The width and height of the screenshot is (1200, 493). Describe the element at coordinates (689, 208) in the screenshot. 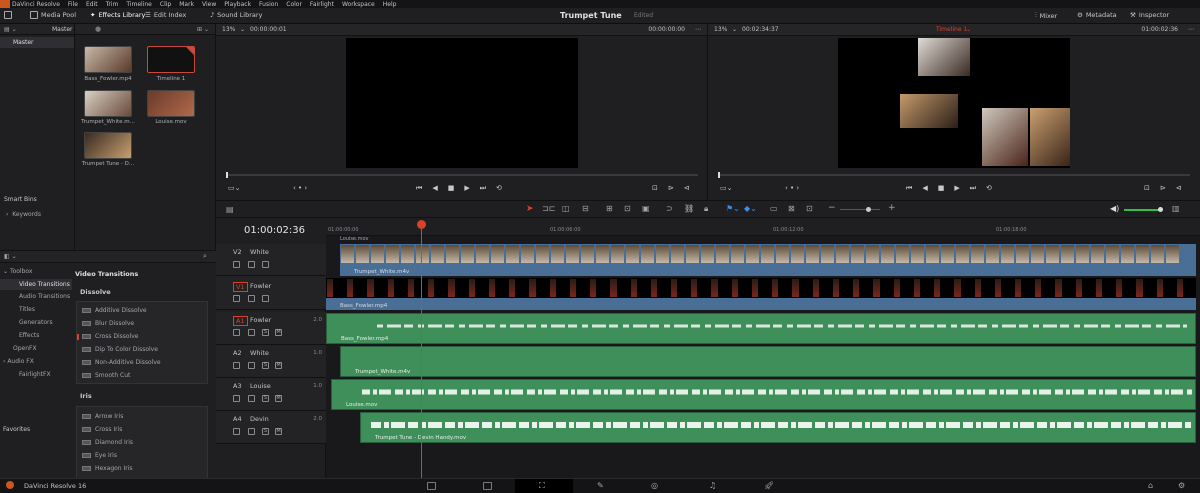

I see `linked-selection-icon: ⛓` at that location.